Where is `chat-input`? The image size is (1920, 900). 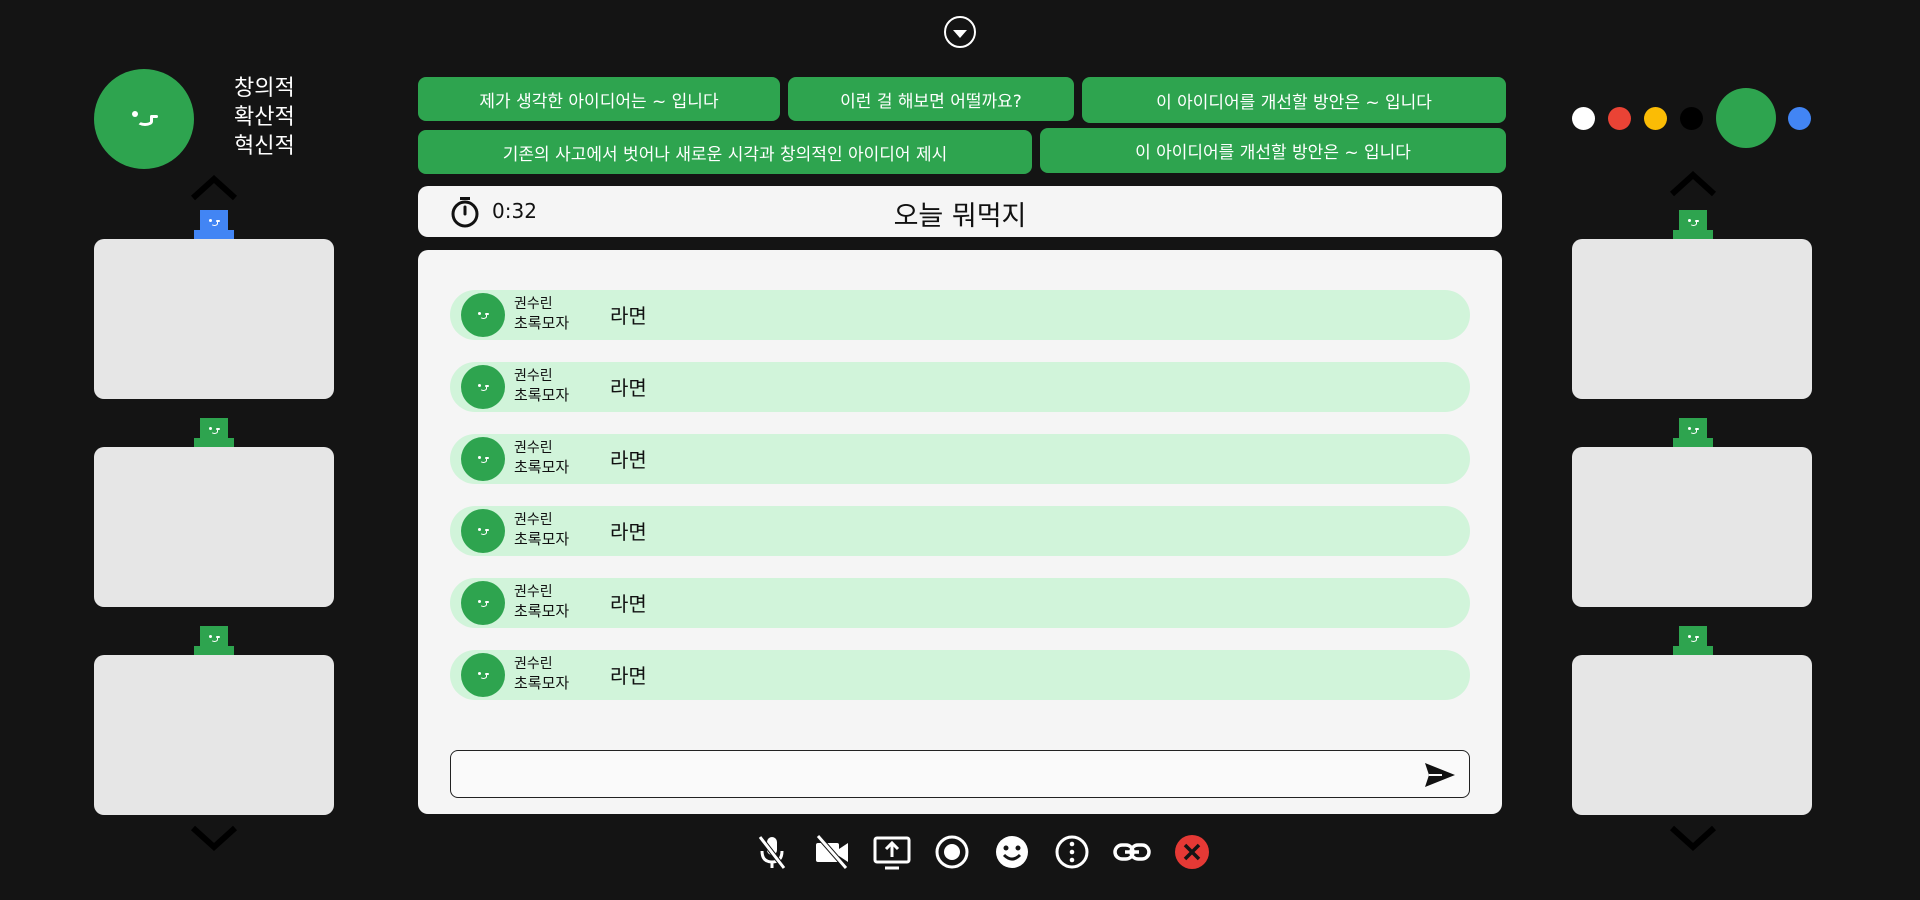
chat-input is located at coordinates (960, 774).